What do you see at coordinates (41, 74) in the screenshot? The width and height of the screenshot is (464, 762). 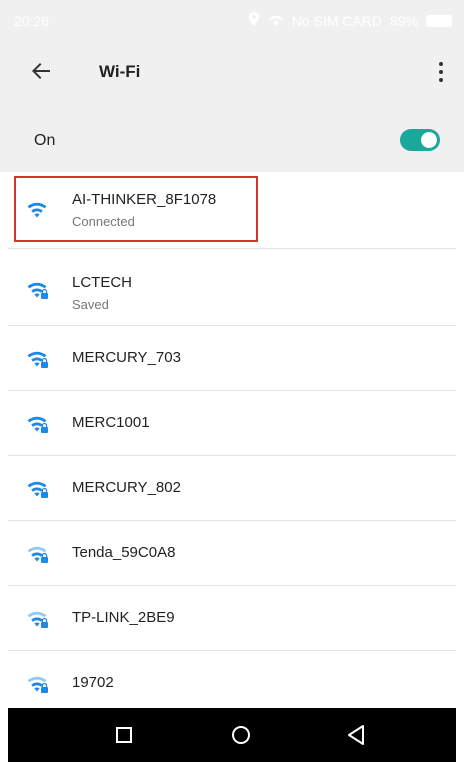 I see `back-arrow-icon` at bounding box center [41, 74].